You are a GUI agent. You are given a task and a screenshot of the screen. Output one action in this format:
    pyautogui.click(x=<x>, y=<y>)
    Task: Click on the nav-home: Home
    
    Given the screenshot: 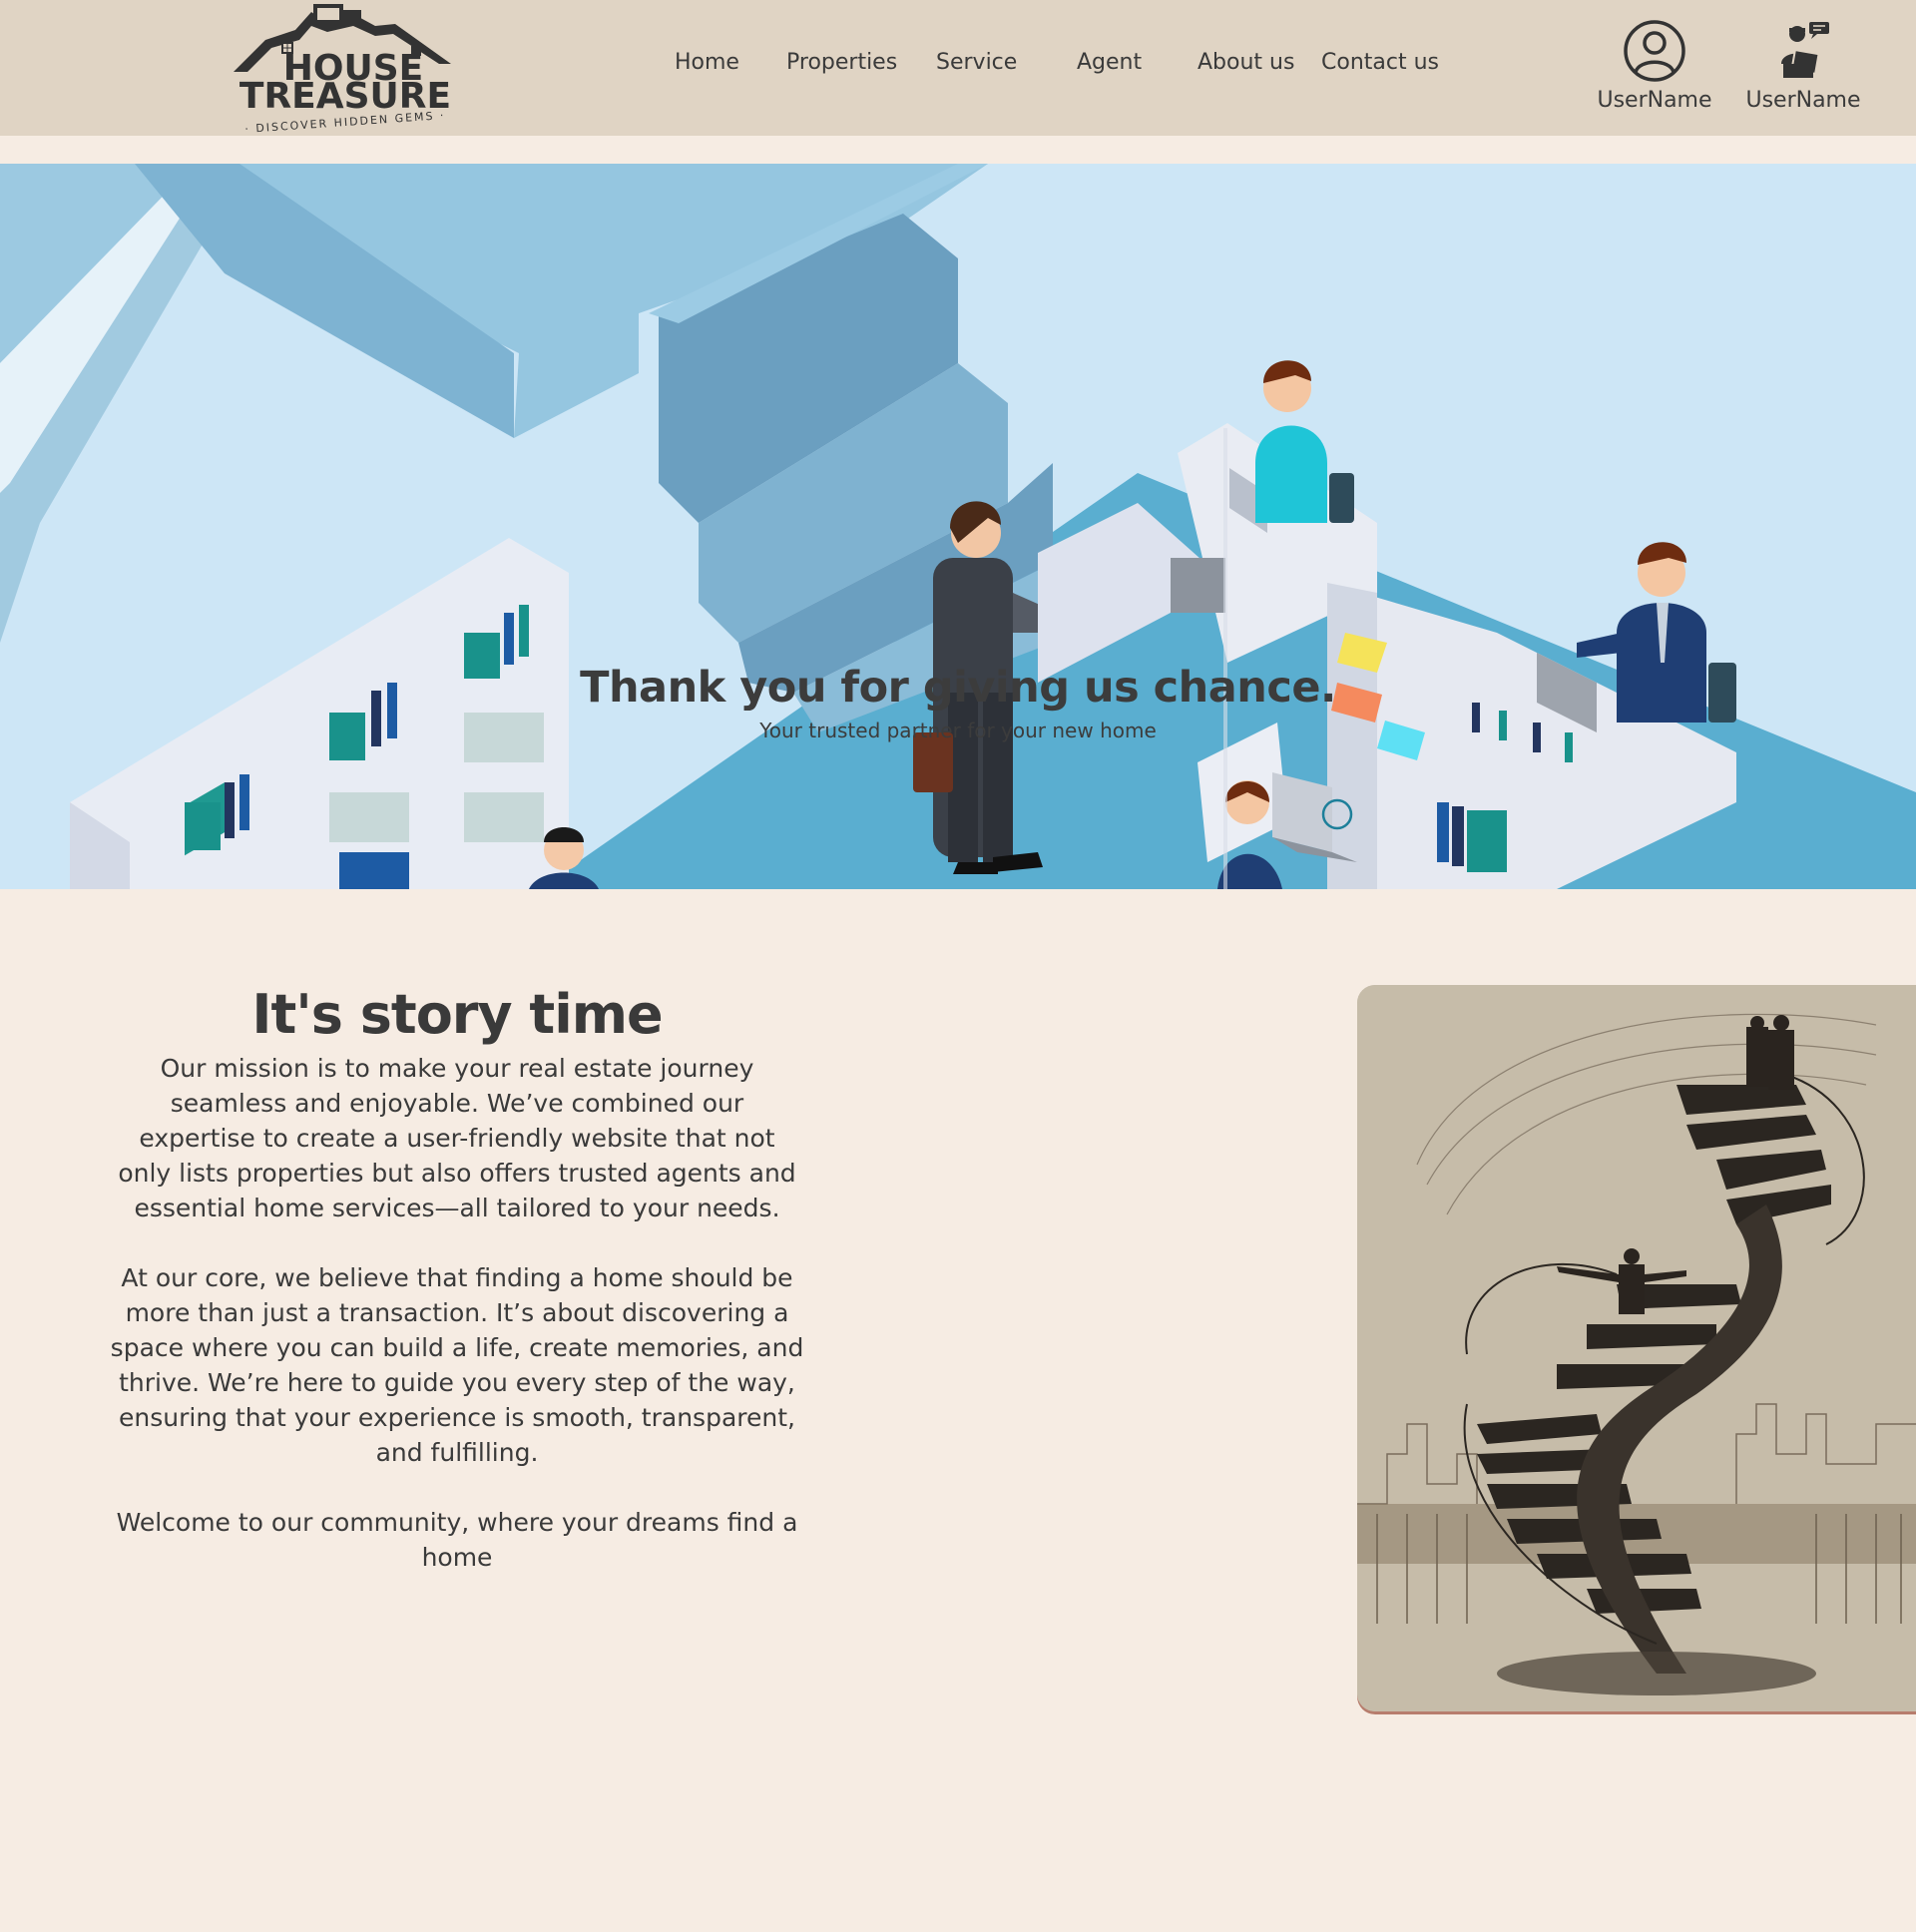 What is the action you would take?
    pyautogui.click(x=707, y=62)
    